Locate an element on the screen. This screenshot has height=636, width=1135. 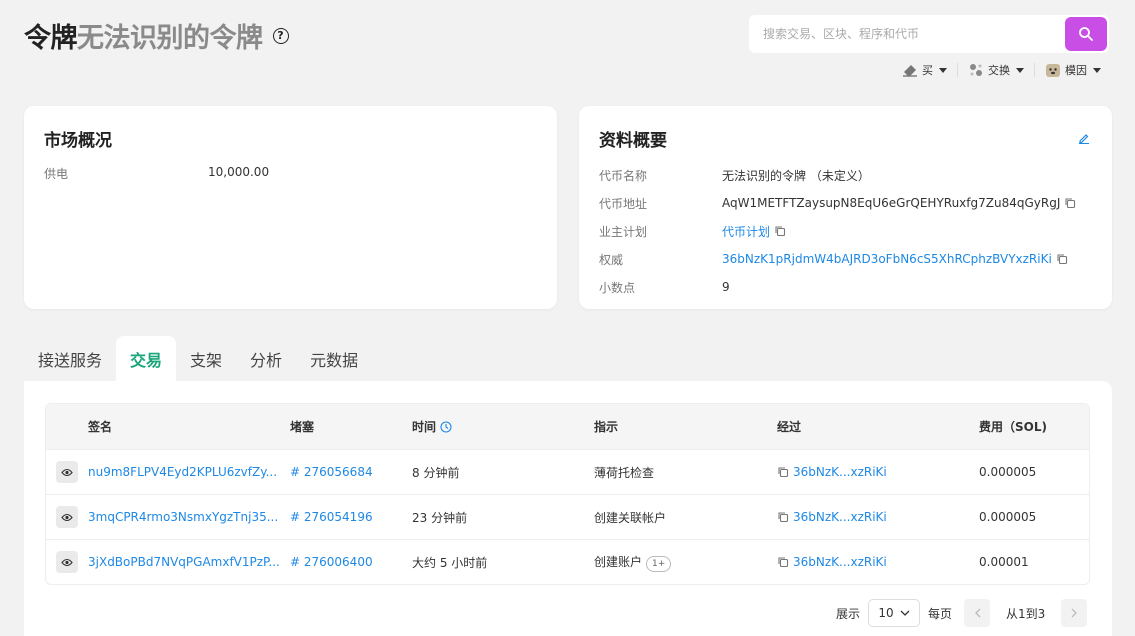
market-row-key: 供电 is located at coordinates (56, 174).